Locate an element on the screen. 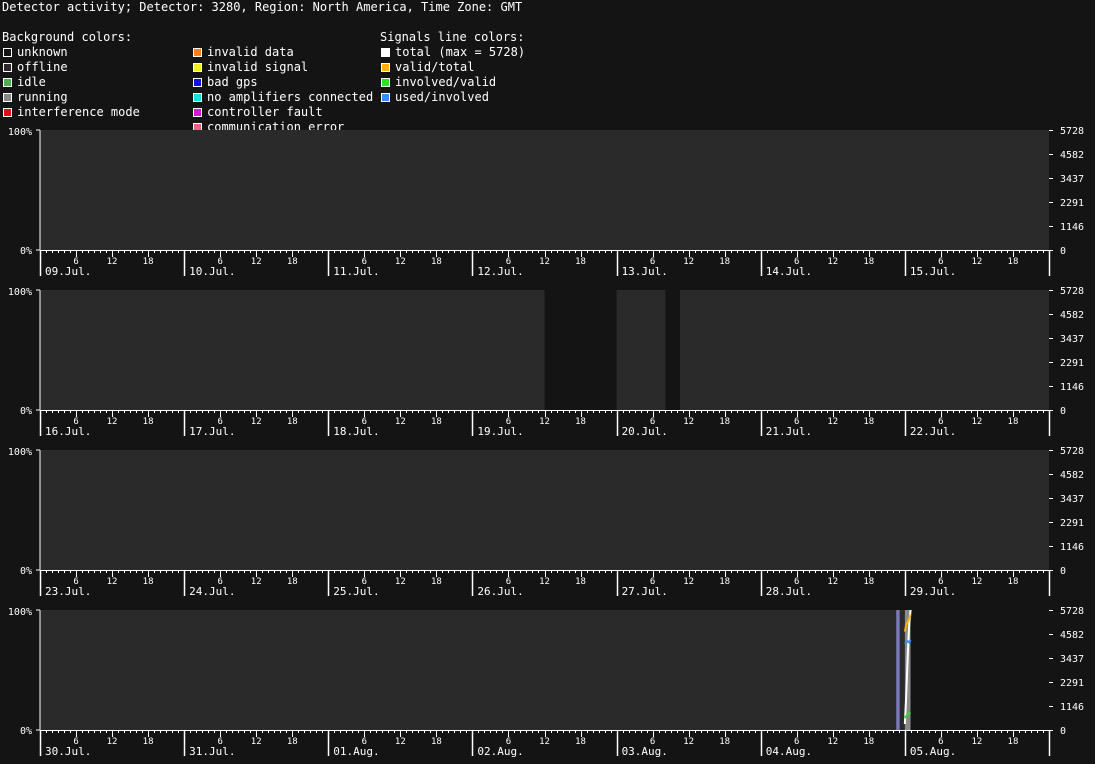 Image resolution: width=1095 pixels, height=764 pixels. day-label: 26.Jul. is located at coordinates (500, 591).